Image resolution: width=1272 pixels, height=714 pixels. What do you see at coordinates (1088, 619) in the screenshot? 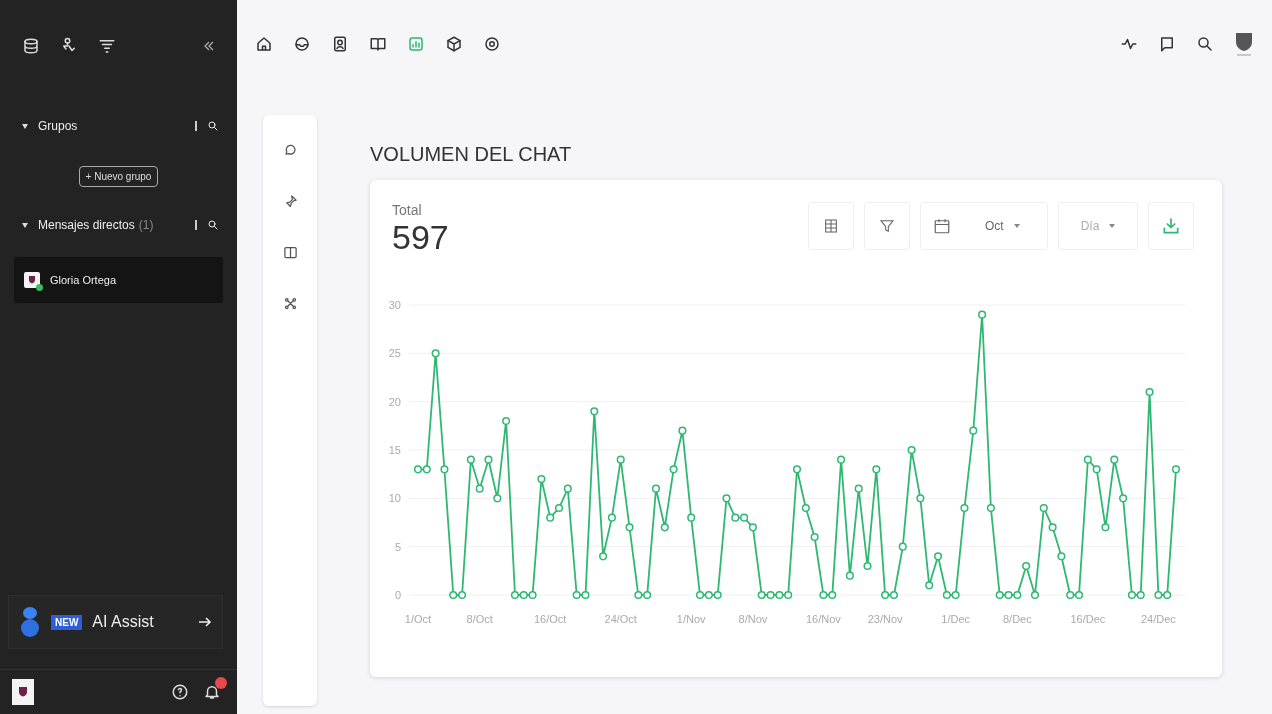
I see `x-tick-label: 16/Dec` at bounding box center [1088, 619].